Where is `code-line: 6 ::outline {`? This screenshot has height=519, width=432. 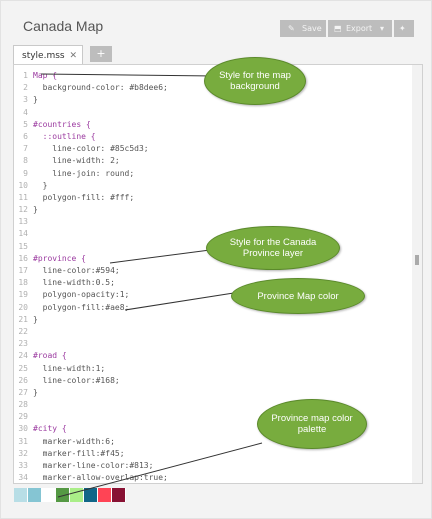 code-line: 6 ::outline { is located at coordinates (212, 137).